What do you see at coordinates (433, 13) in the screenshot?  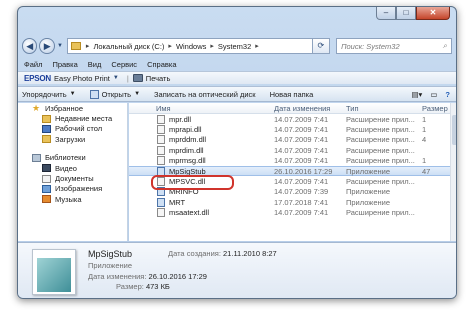 I see `close-button: ✕` at bounding box center [433, 13].